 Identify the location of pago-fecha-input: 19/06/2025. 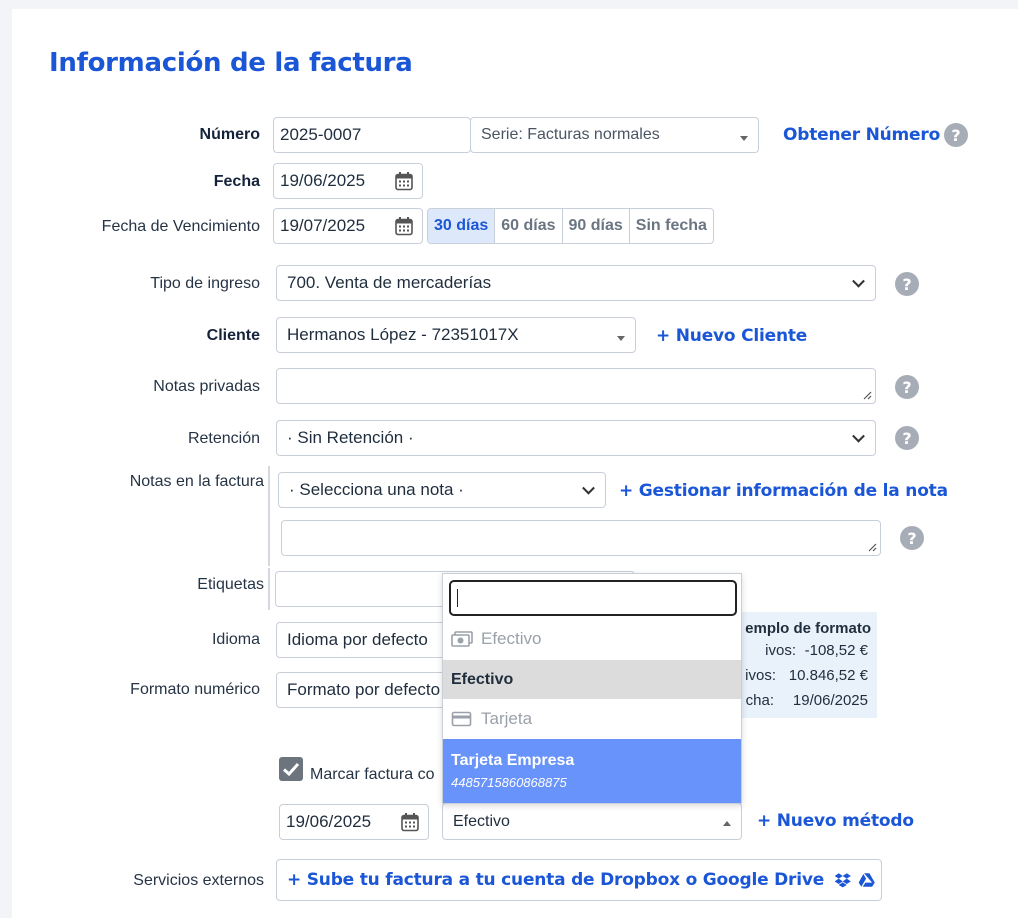
(354, 822).